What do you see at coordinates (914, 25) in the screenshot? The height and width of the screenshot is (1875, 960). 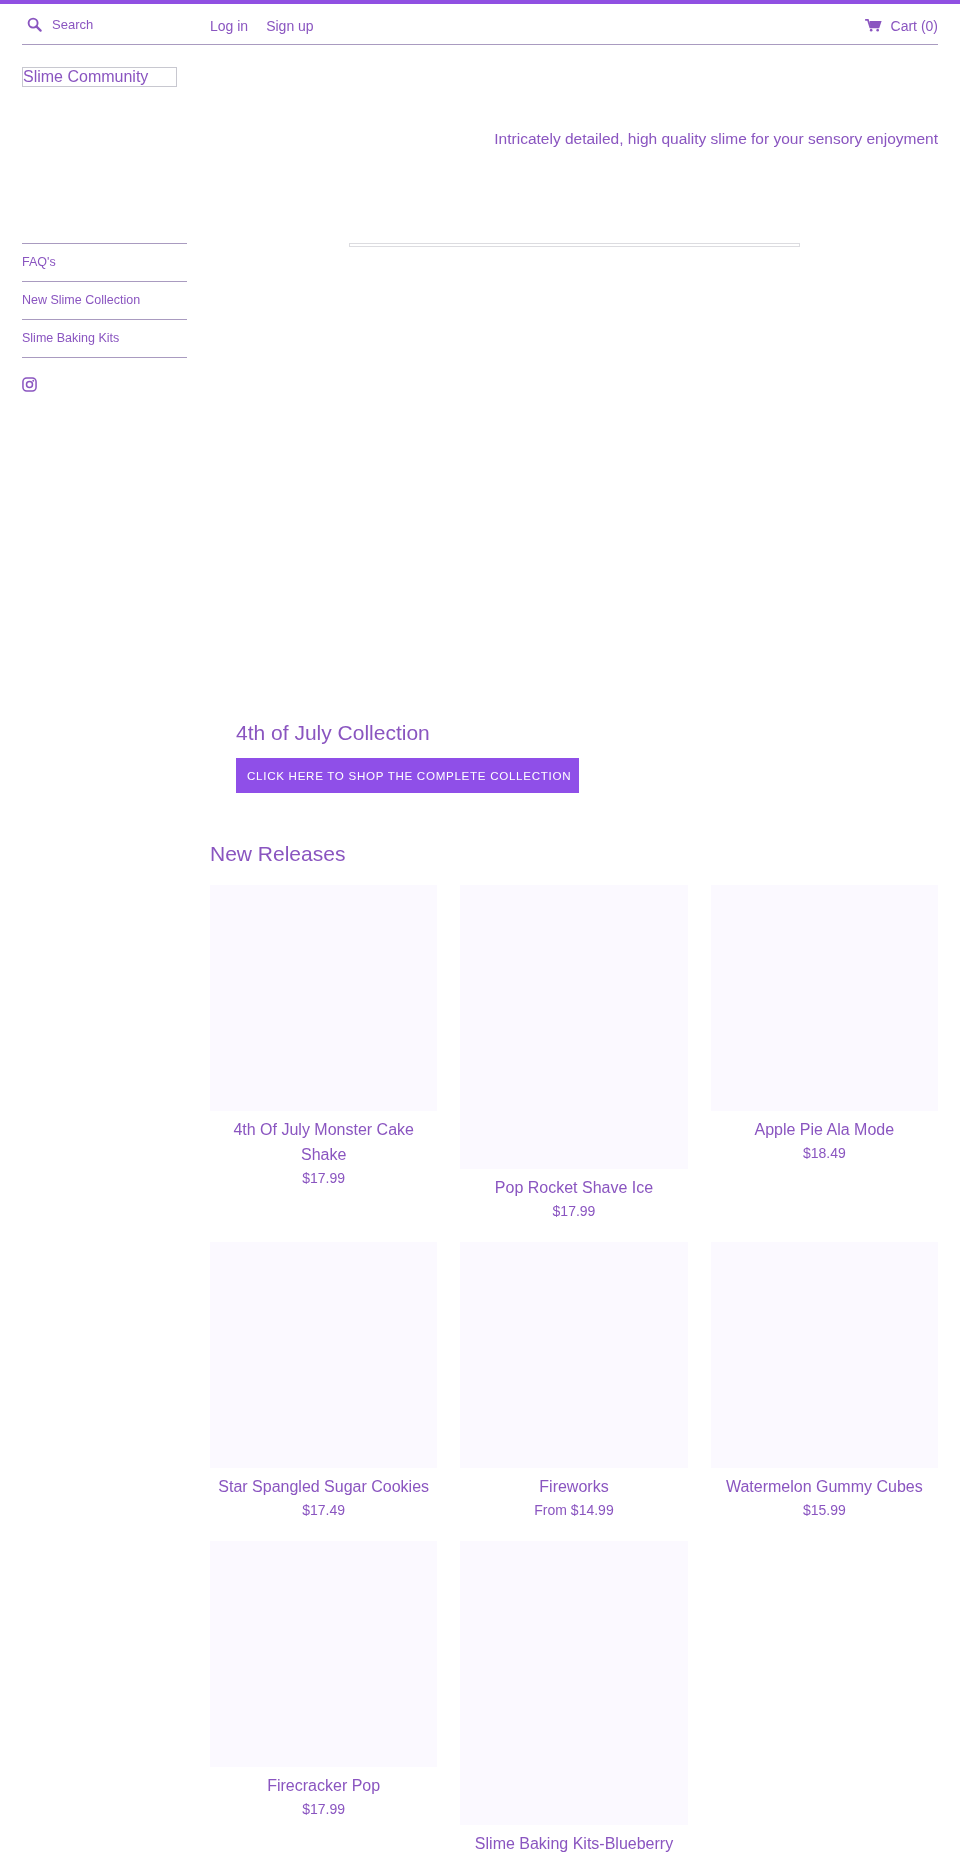 I see `cart-link: Cart (0)` at bounding box center [914, 25].